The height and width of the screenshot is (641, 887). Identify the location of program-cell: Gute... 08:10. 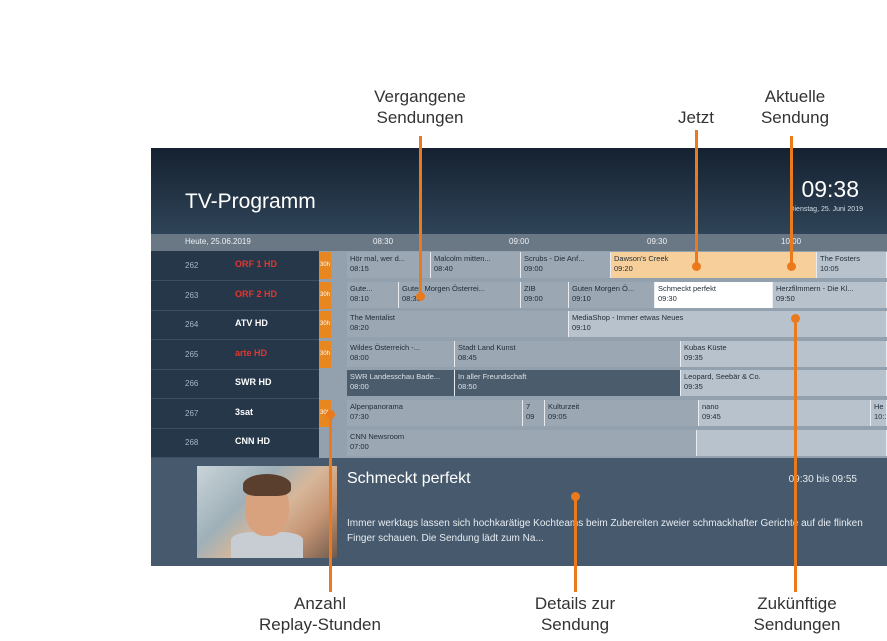
(373, 295).